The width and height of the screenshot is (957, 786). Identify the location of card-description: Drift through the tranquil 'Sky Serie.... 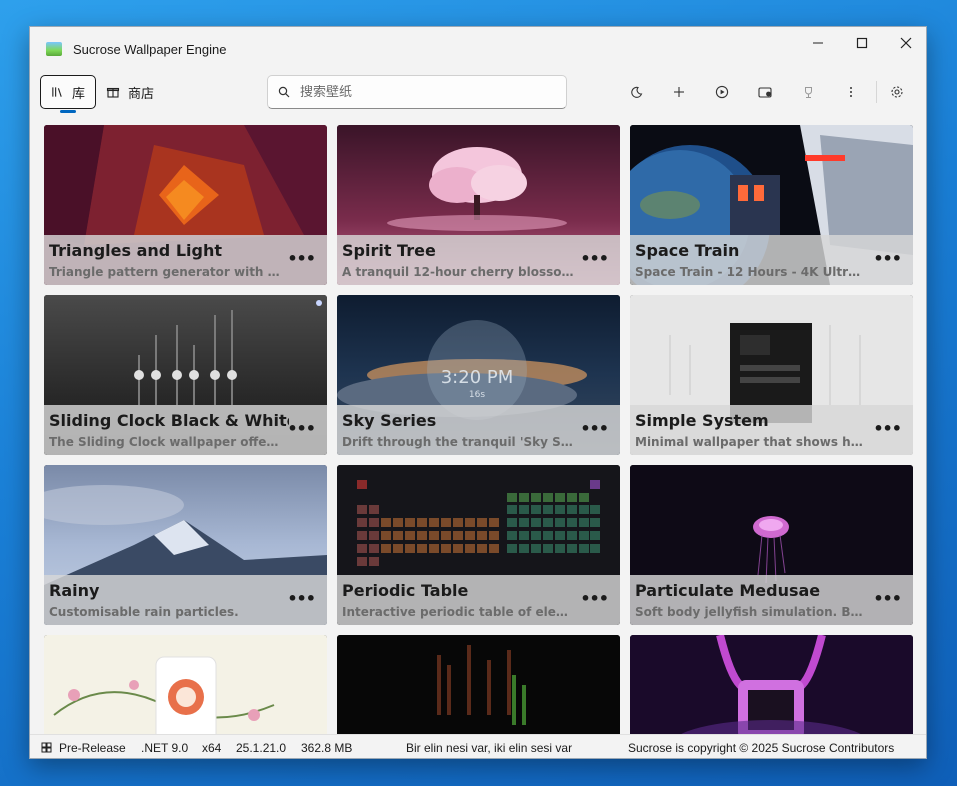
(458, 442).